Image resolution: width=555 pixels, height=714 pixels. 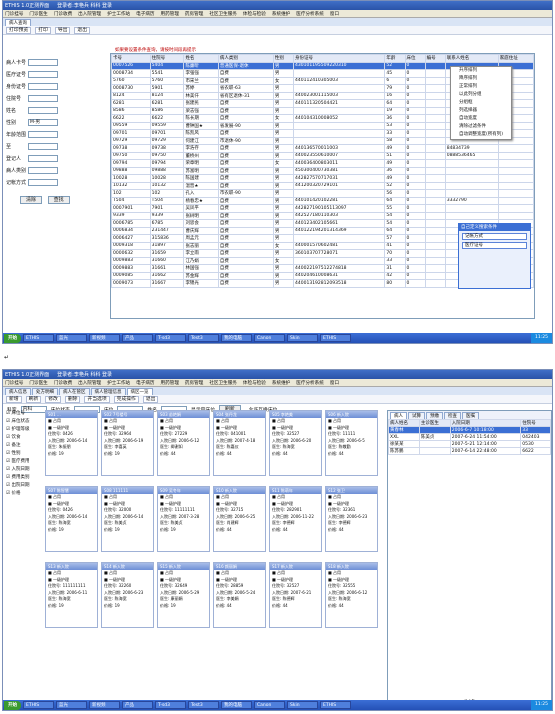 I want to click on age-from-input, so click(x=43, y=134).